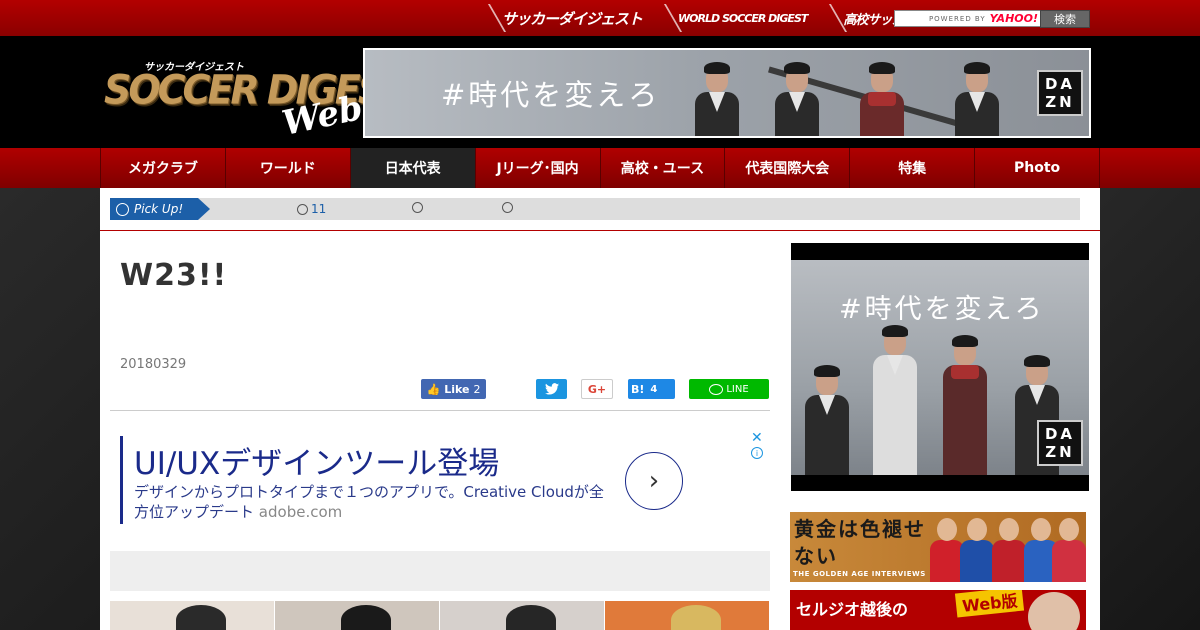  What do you see at coordinates (174, 275) in the screenshot?
I see `article-title: W23!!` at bounding box center [174, 275].